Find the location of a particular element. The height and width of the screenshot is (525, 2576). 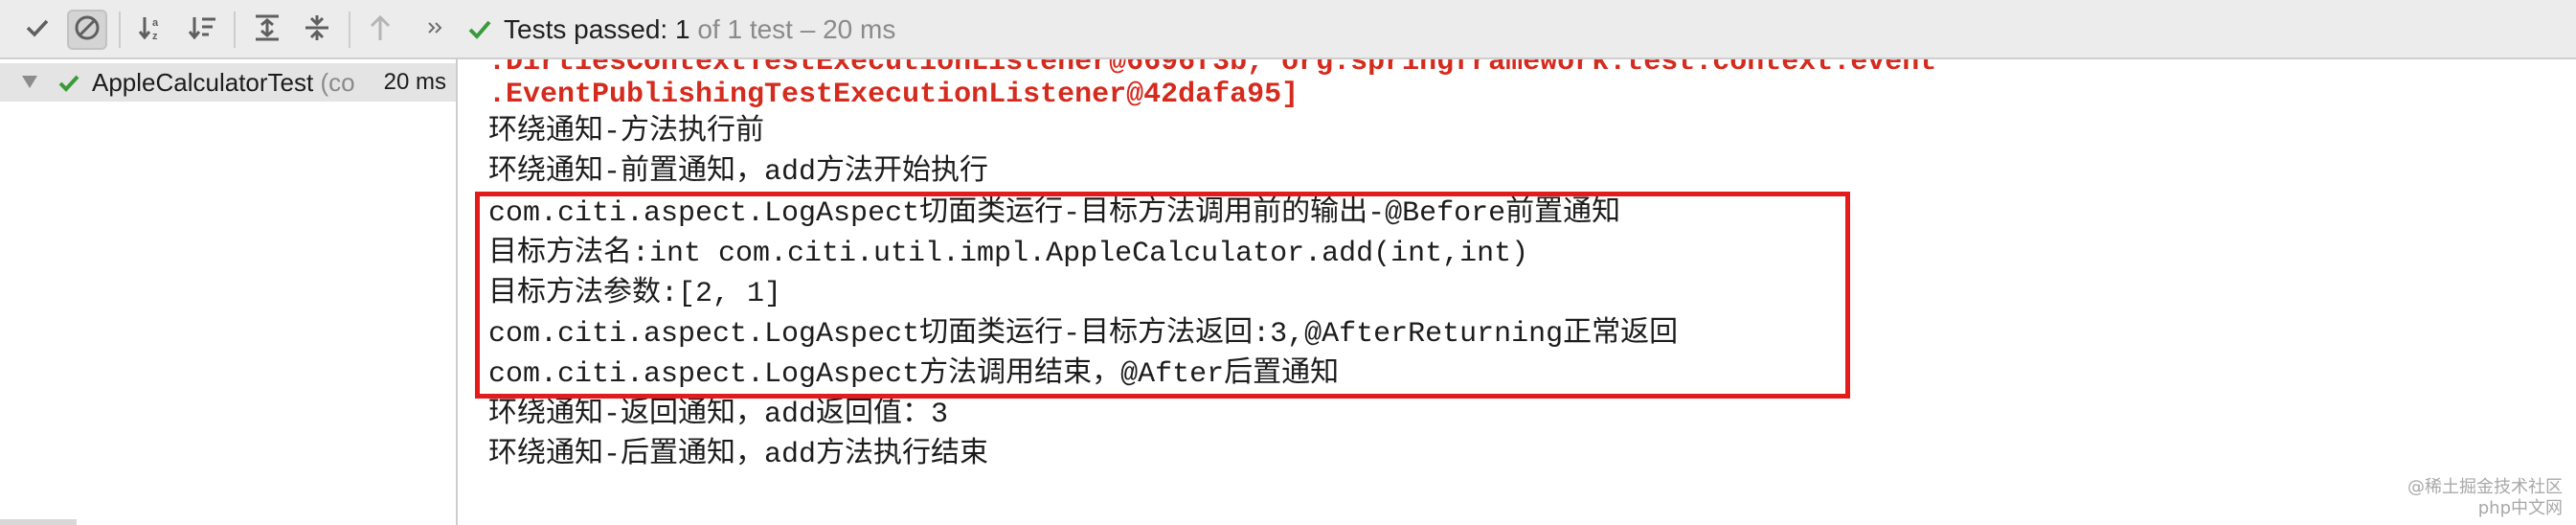

expand-triangle-icon is located at coordinates (29, 85).